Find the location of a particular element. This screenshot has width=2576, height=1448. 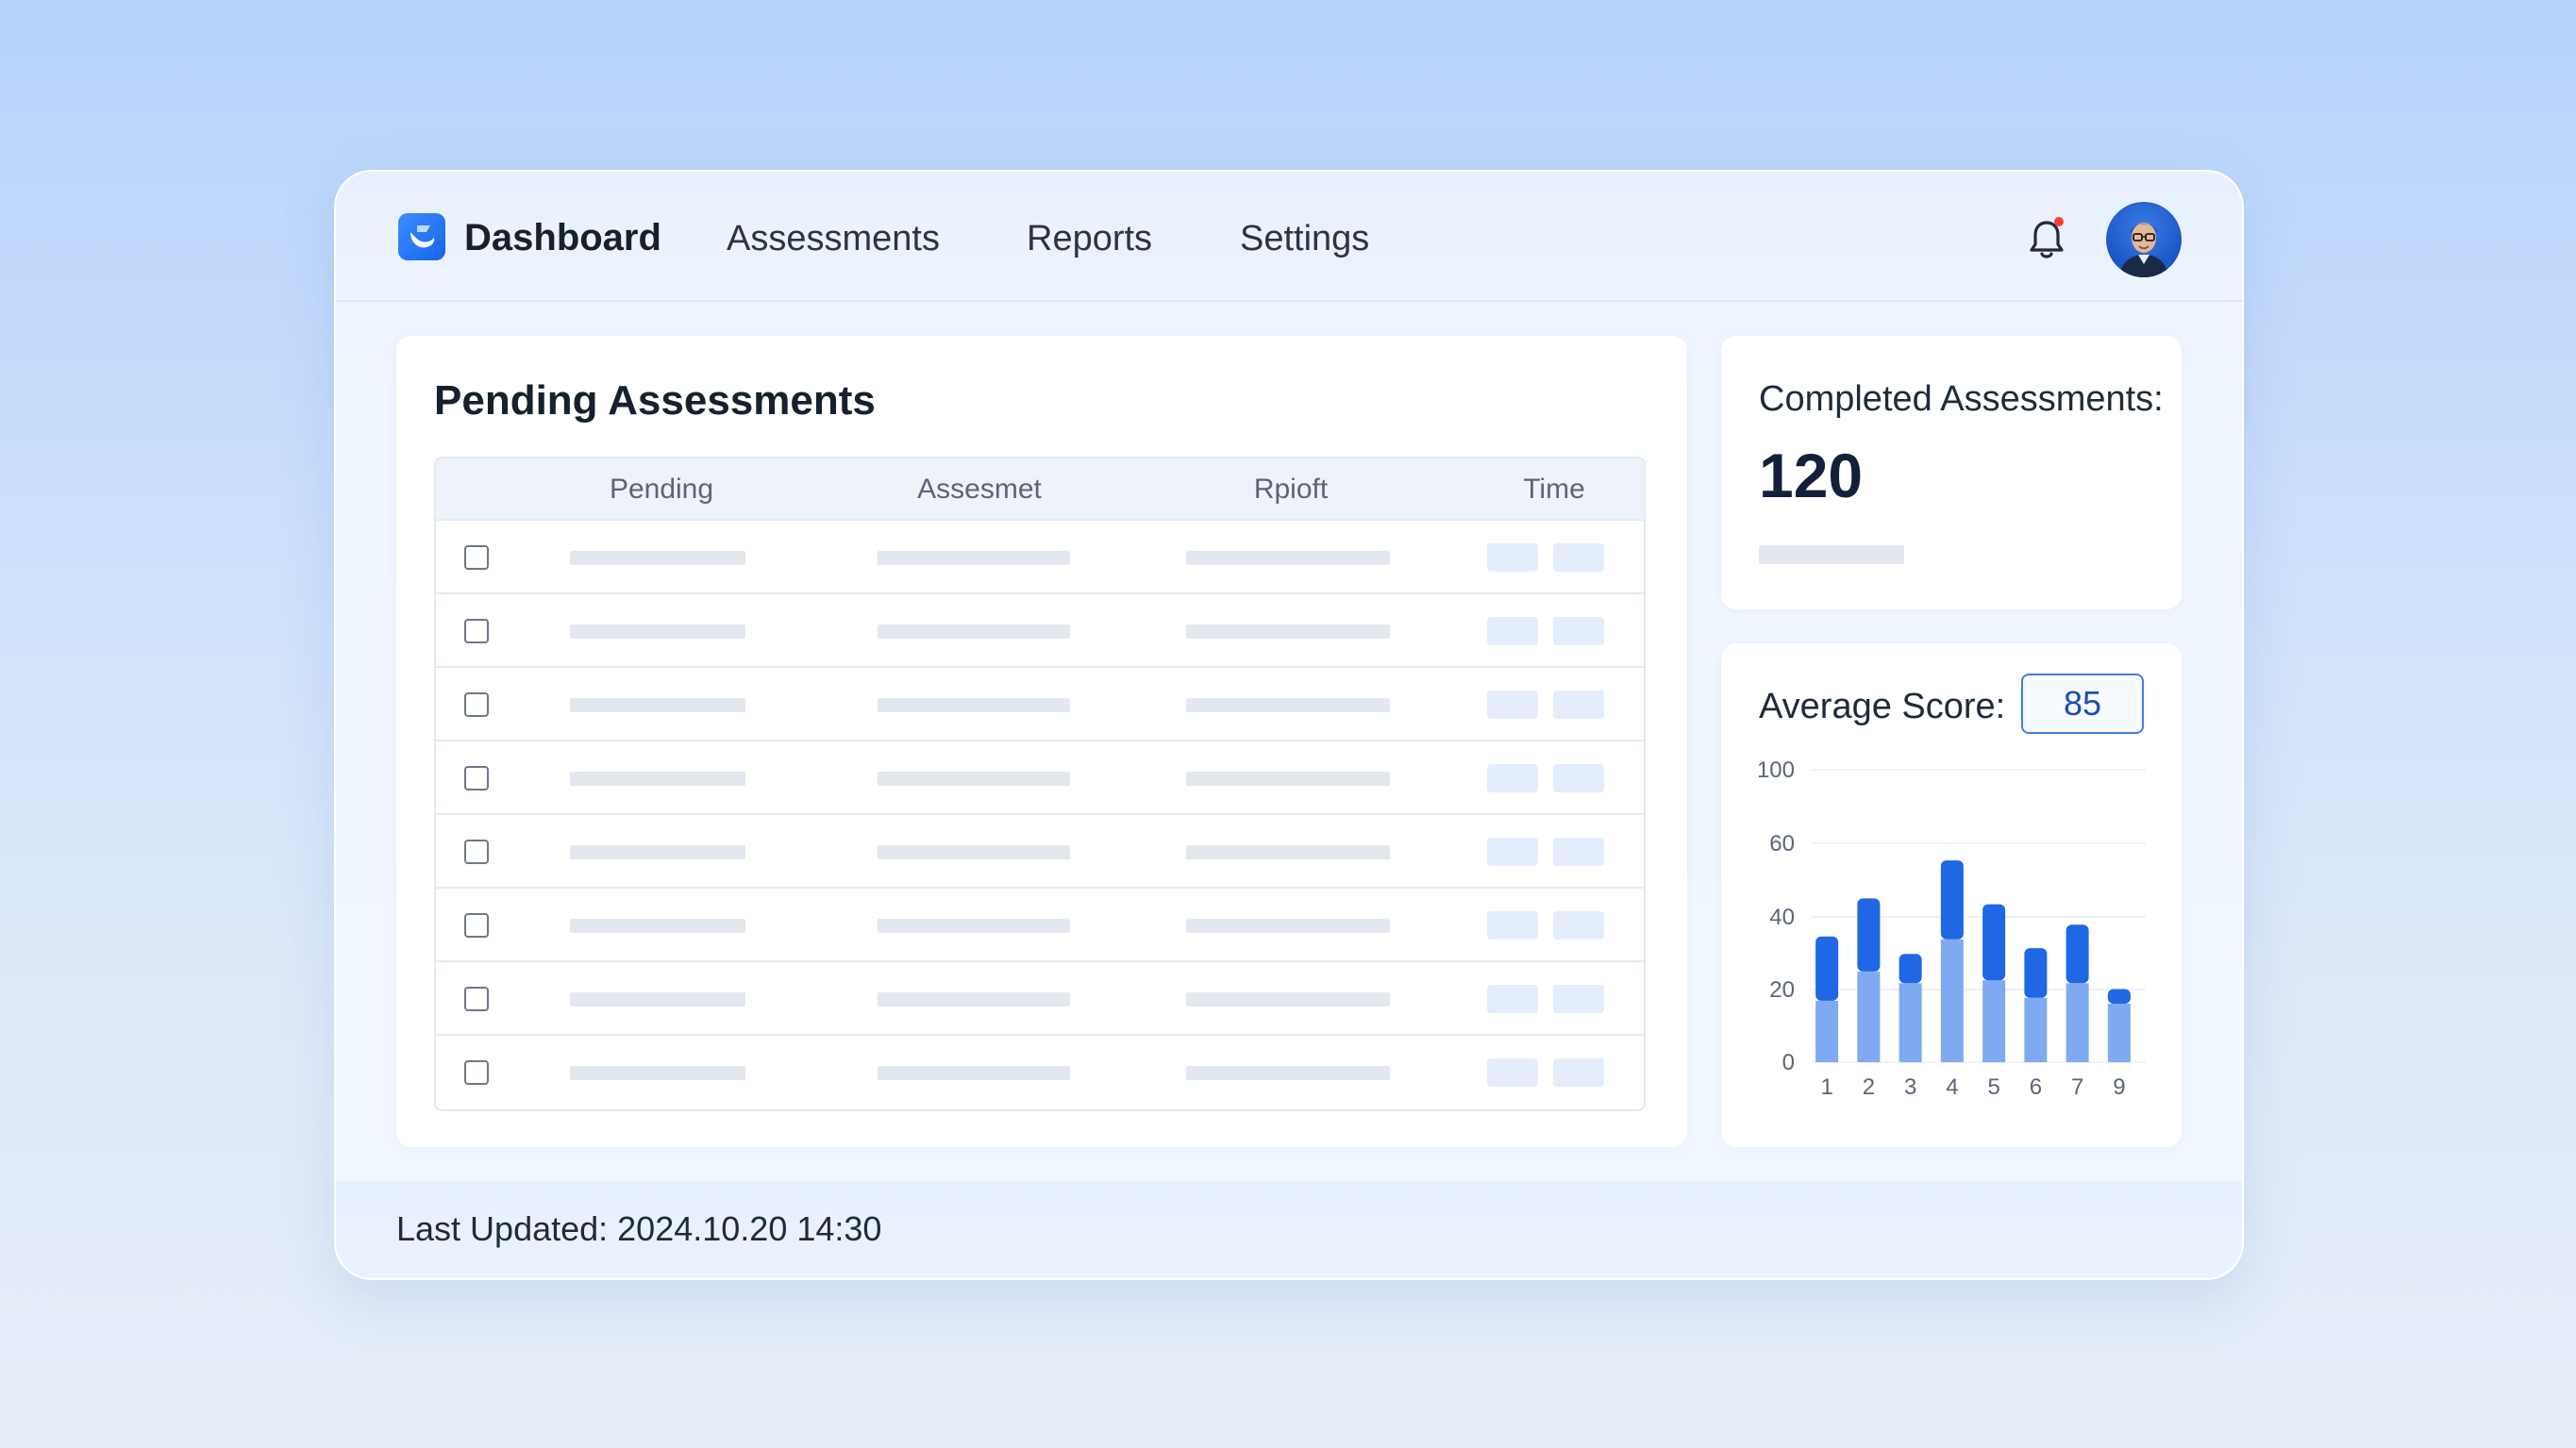

x-tick-label: 1 is located at coordinates (1826, 1087).